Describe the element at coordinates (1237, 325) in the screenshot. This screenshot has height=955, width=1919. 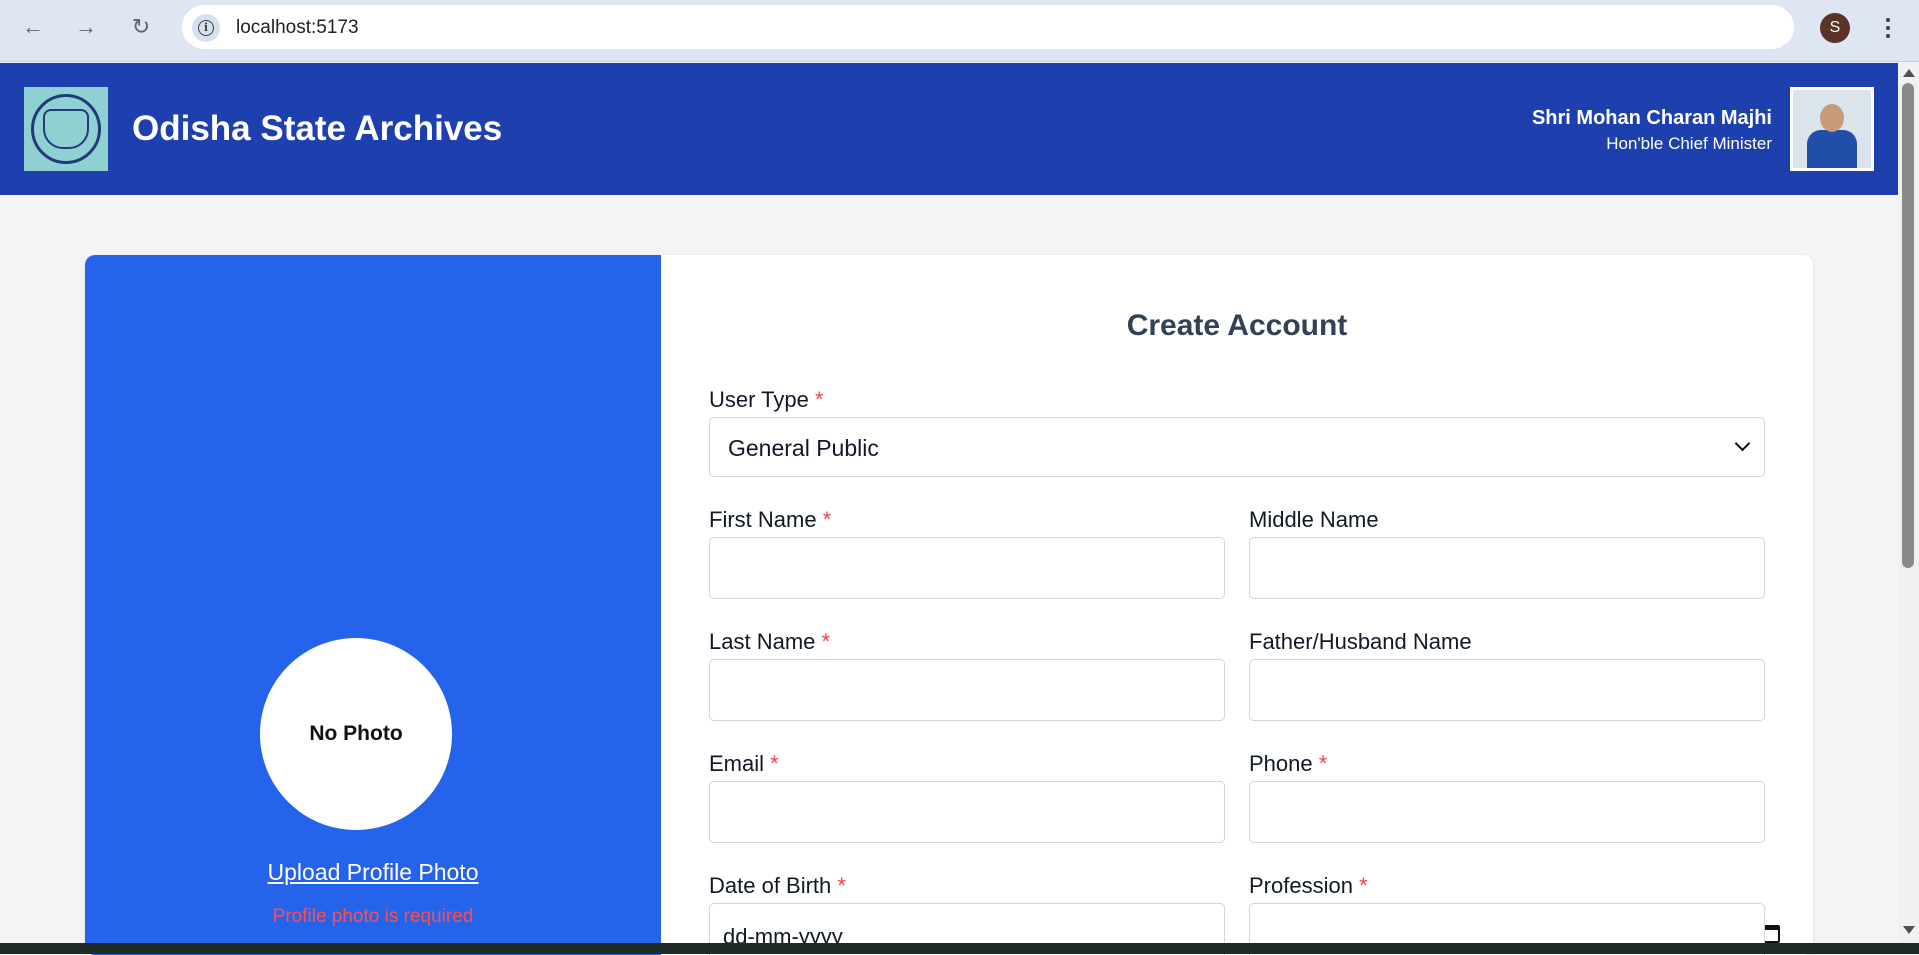
I see `form-title: Create Account` at that location.